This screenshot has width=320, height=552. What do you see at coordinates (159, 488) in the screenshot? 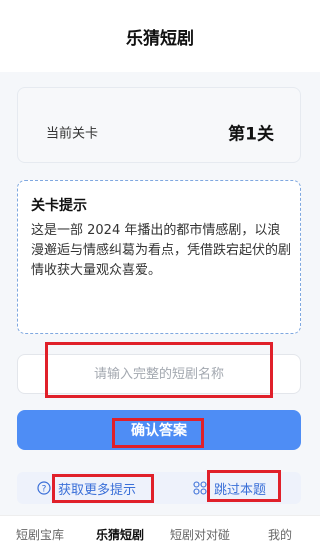
I see `bottom-actions: ? 获取更多提示 跳过本题` at bounding box center [159, 488].